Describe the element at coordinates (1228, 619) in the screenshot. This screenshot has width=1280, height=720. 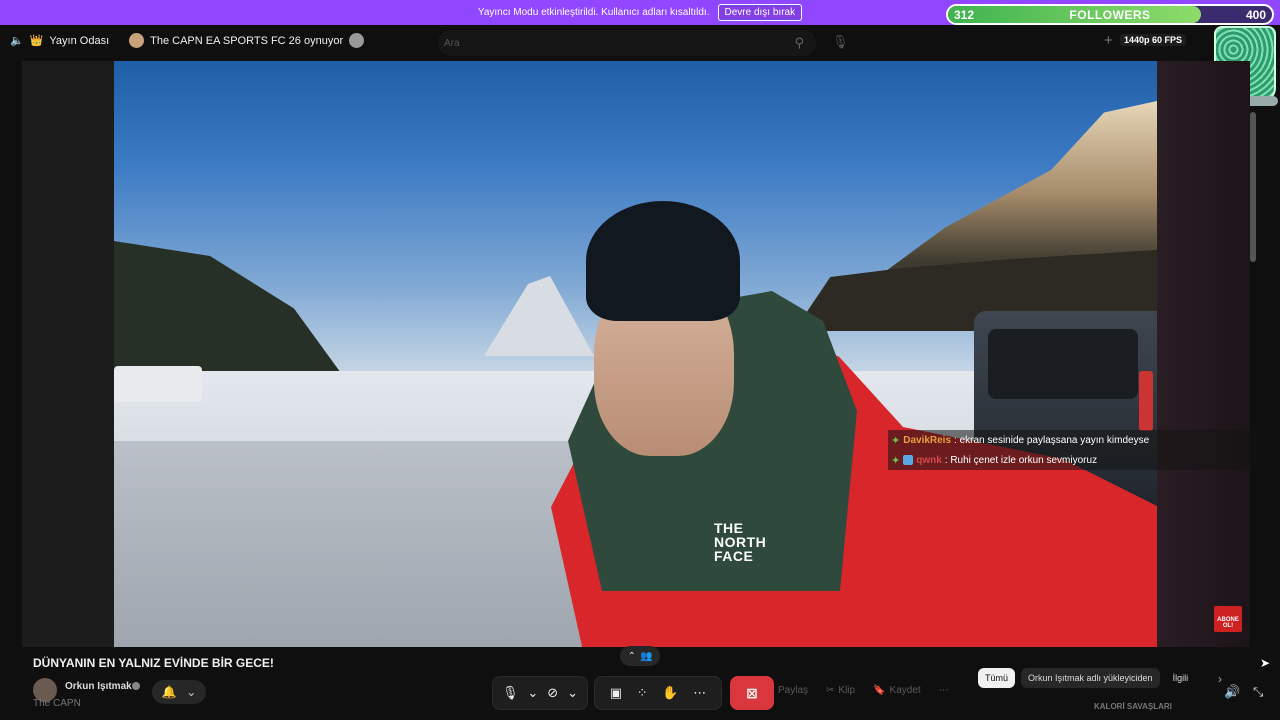
I see `subscribe-badge: ABONE OL!` at that location.